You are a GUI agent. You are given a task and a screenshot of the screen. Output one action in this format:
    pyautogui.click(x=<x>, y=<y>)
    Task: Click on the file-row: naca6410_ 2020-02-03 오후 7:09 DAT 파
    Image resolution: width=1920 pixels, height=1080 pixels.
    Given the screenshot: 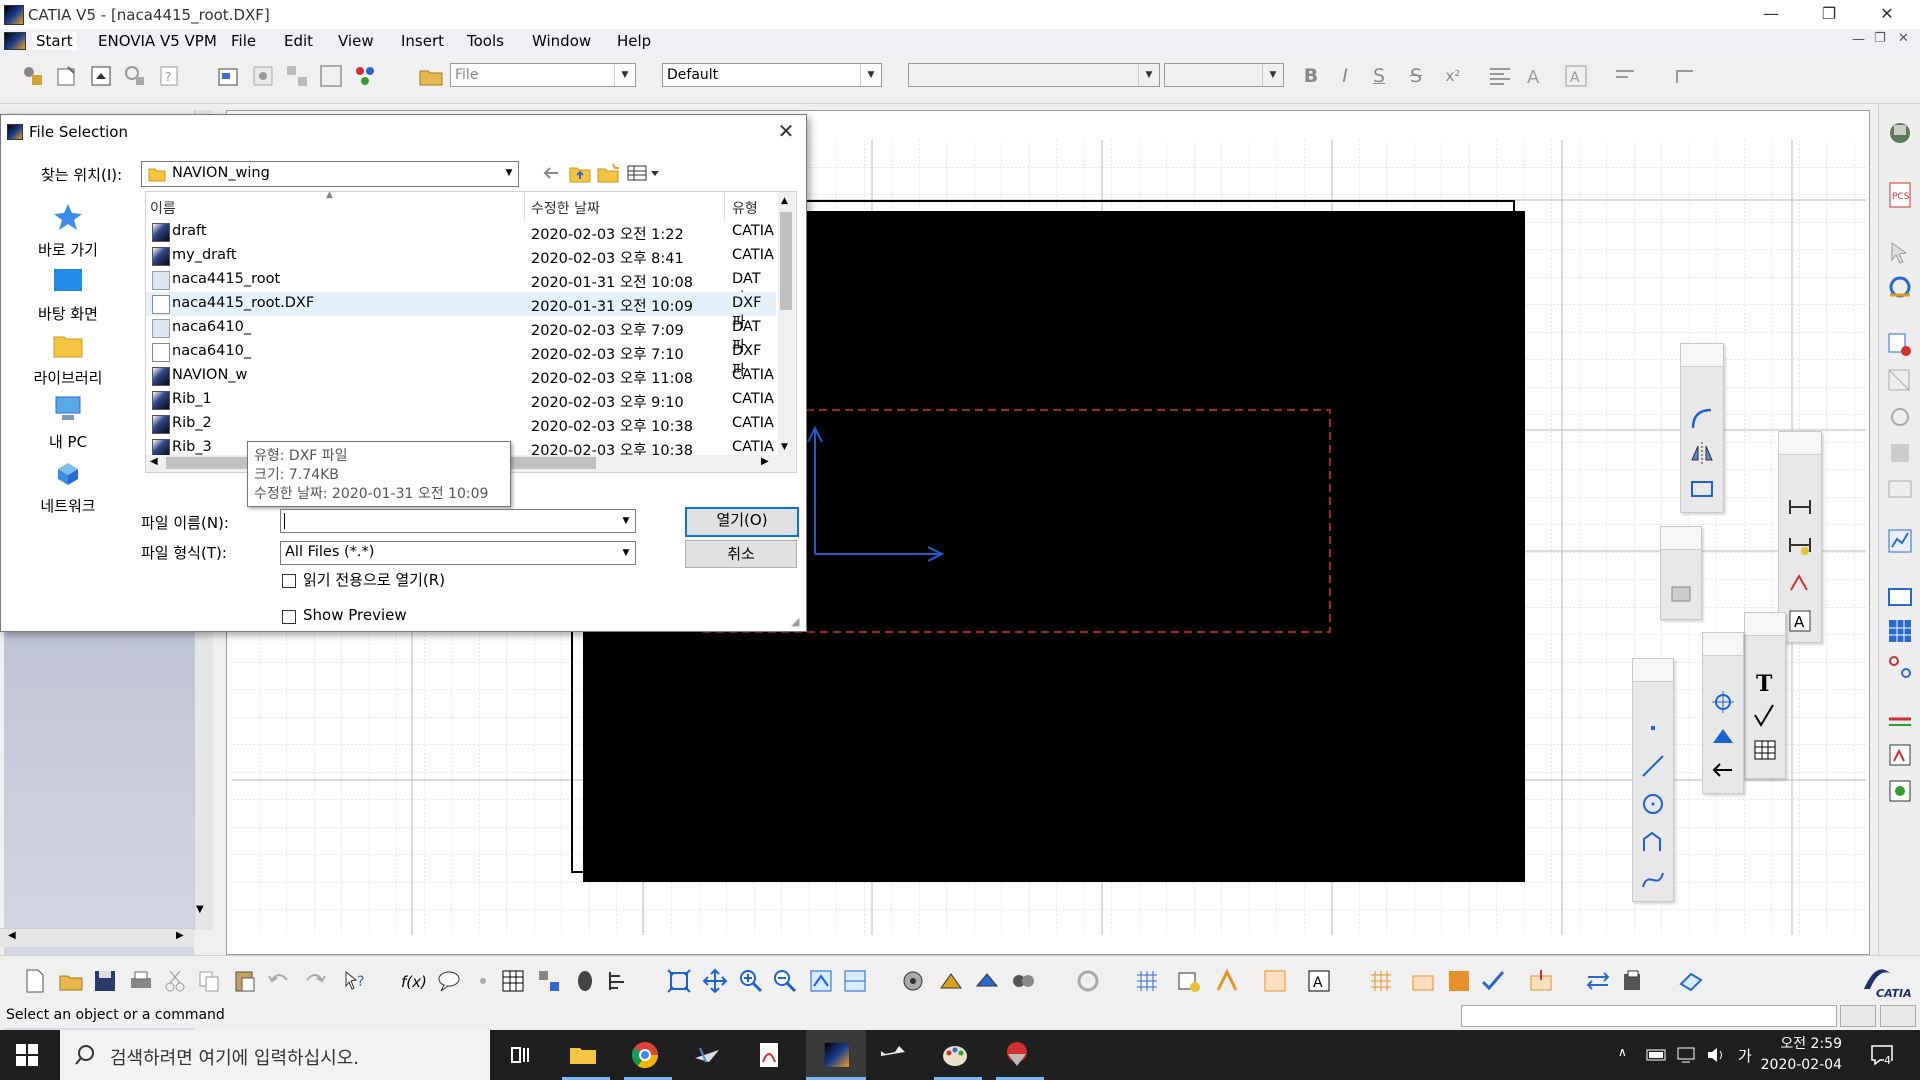 What is the action you would take?
    pyautogui.click(x=461, y=335)
    